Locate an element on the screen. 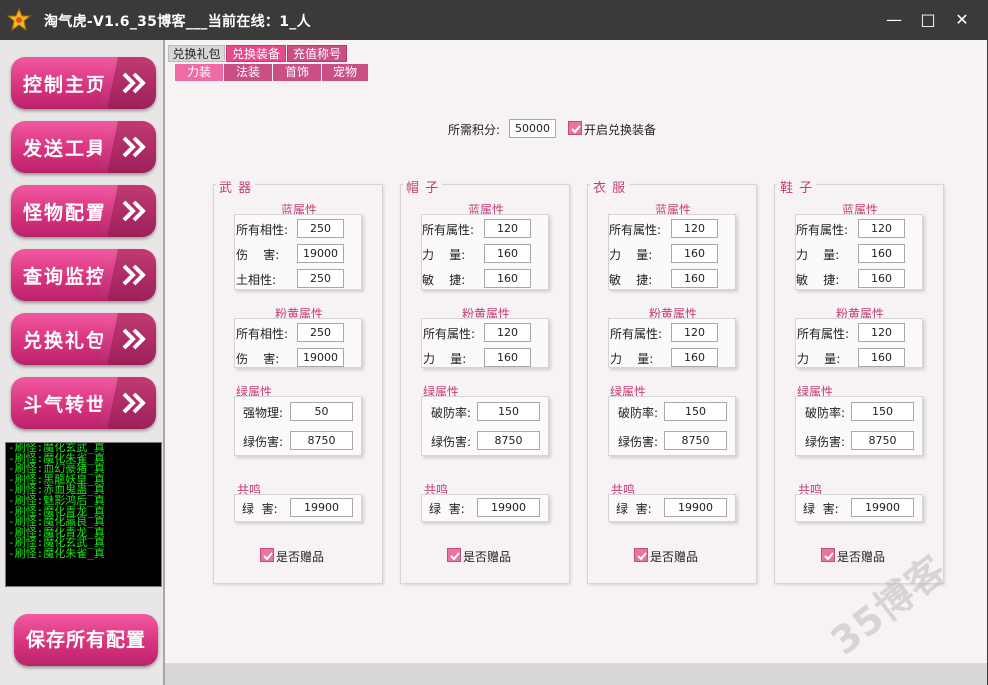  group-title: 帽 子 is located at coordinates (423, 186).